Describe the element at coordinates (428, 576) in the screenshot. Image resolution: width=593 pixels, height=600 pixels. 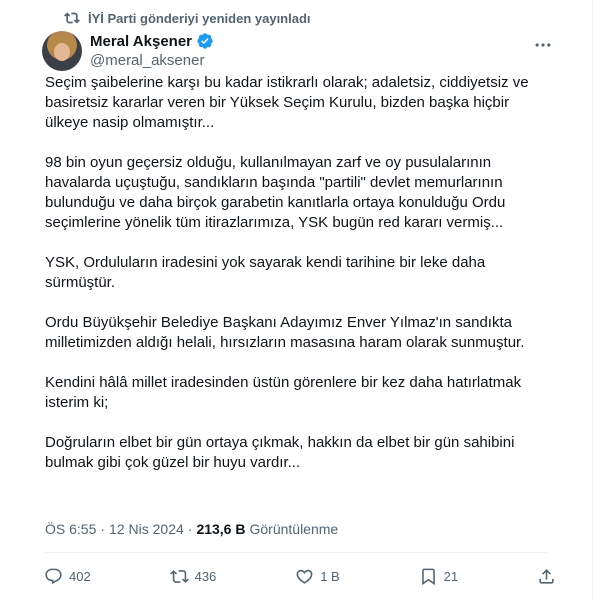
I see `bookmark-icon` at that location.